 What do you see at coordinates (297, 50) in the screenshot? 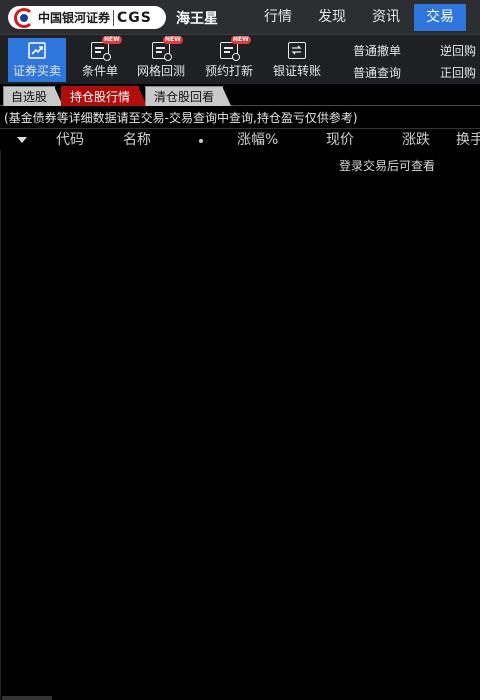
I see `transfer-icon` at bounding box center [297, 50].